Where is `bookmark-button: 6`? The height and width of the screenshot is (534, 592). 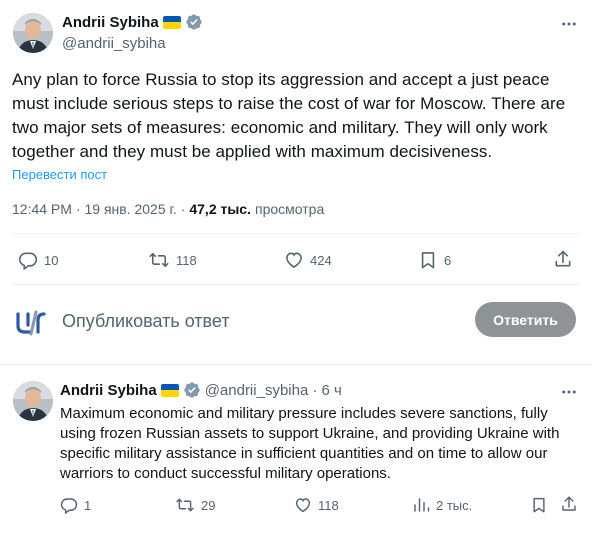
bookmark-button: 6 is located at coordinates (434, 260).